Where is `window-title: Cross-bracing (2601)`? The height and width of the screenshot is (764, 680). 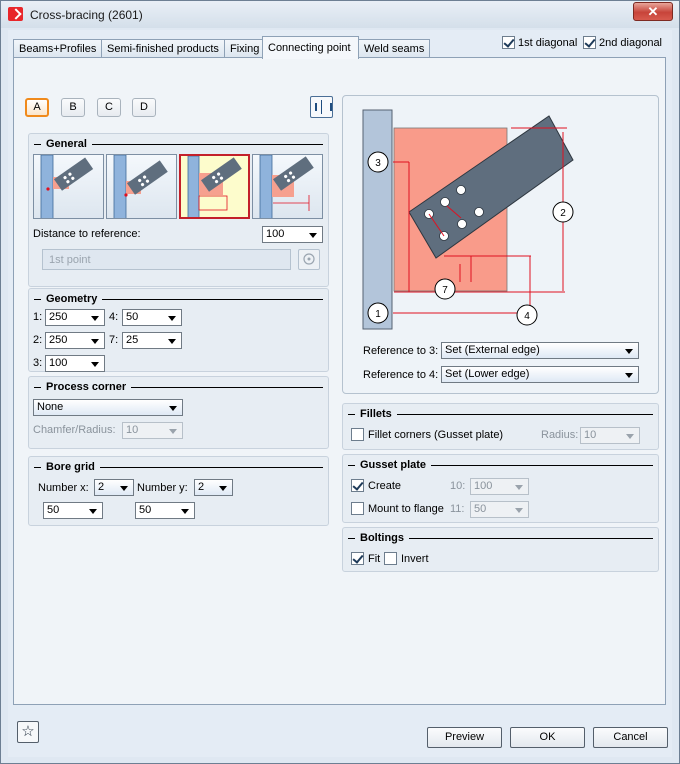
window-title: Cross-bracing (2601) is located at coordinates (86, 15).